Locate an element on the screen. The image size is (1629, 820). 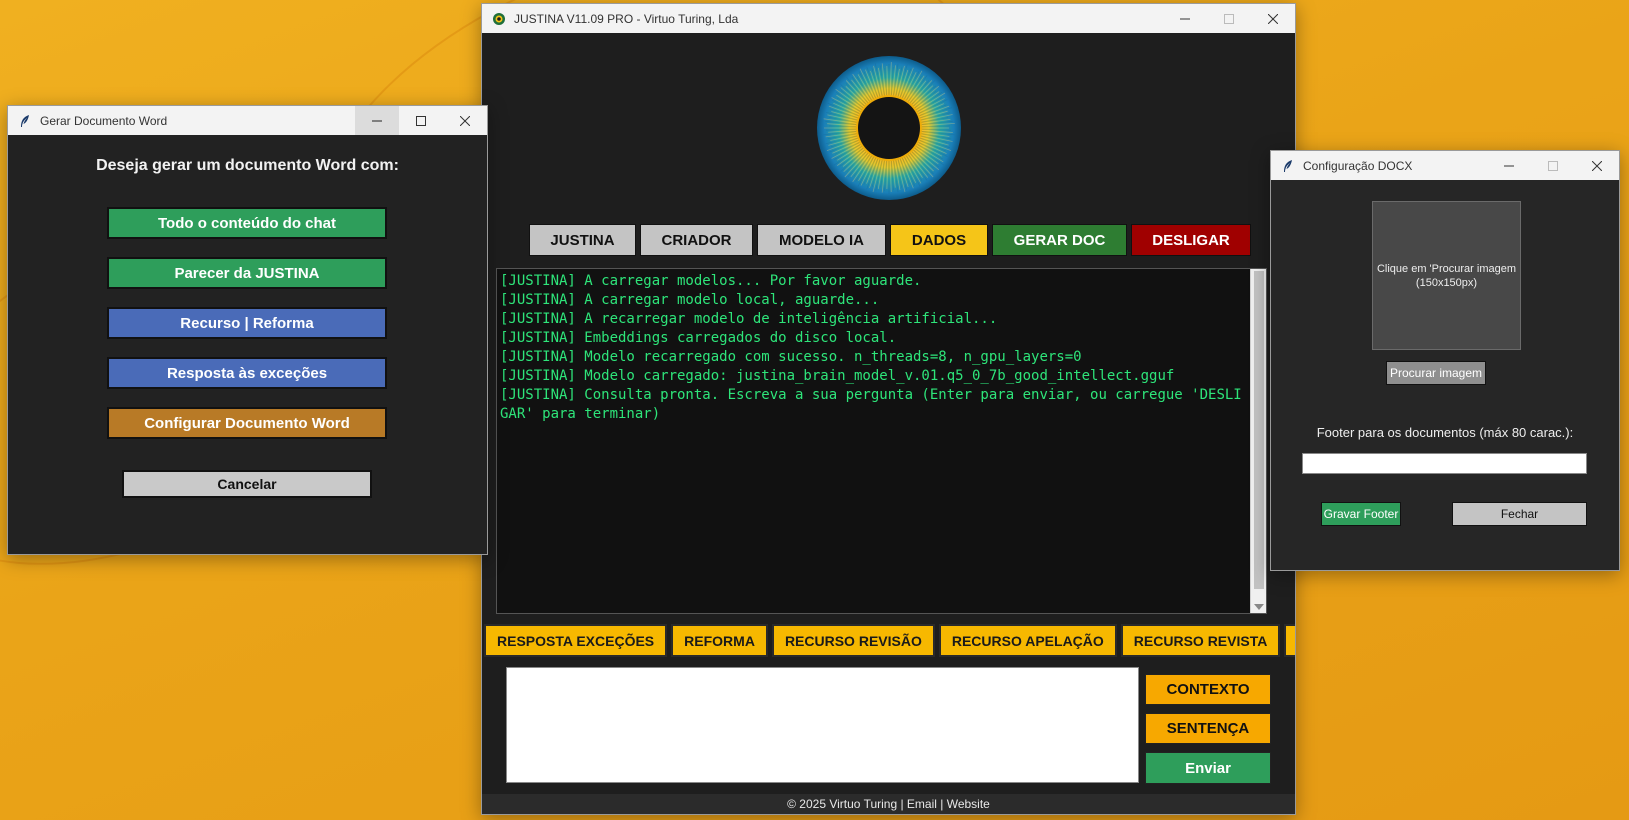
configure-word-button: Configurar Documento Word is located at coordinates (247, 423).